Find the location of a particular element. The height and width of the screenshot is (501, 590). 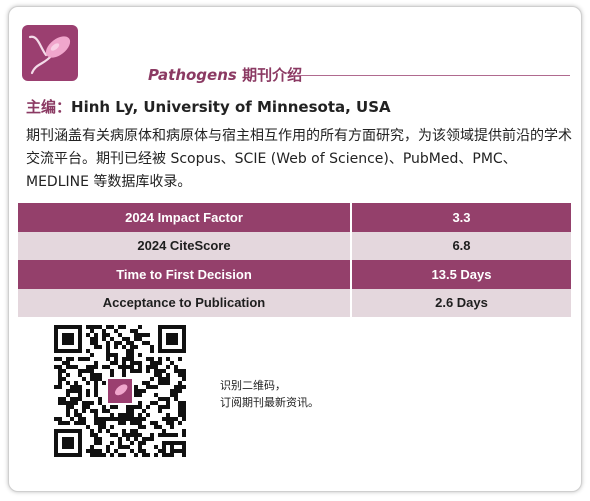

editor-label: 主编： is located at coordinates (49, 107).